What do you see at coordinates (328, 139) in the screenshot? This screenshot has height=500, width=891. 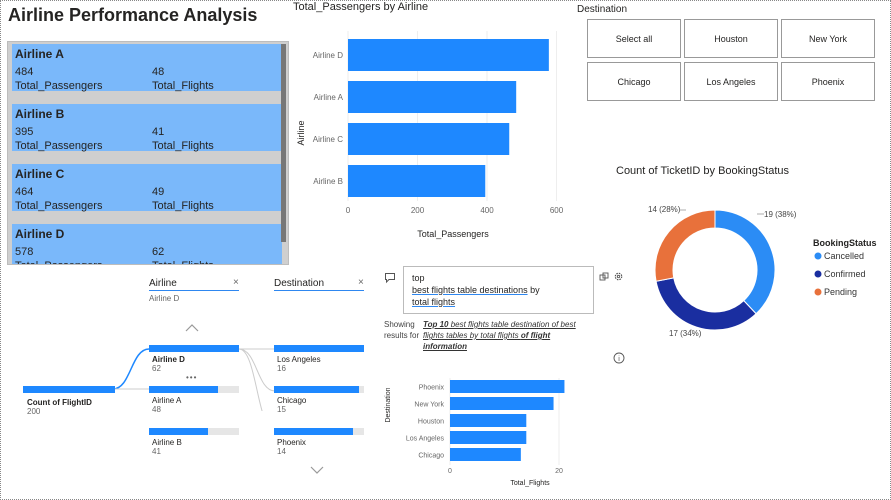 I see `passengers-y-tick: Airline C` at bounding box center [328, 139].